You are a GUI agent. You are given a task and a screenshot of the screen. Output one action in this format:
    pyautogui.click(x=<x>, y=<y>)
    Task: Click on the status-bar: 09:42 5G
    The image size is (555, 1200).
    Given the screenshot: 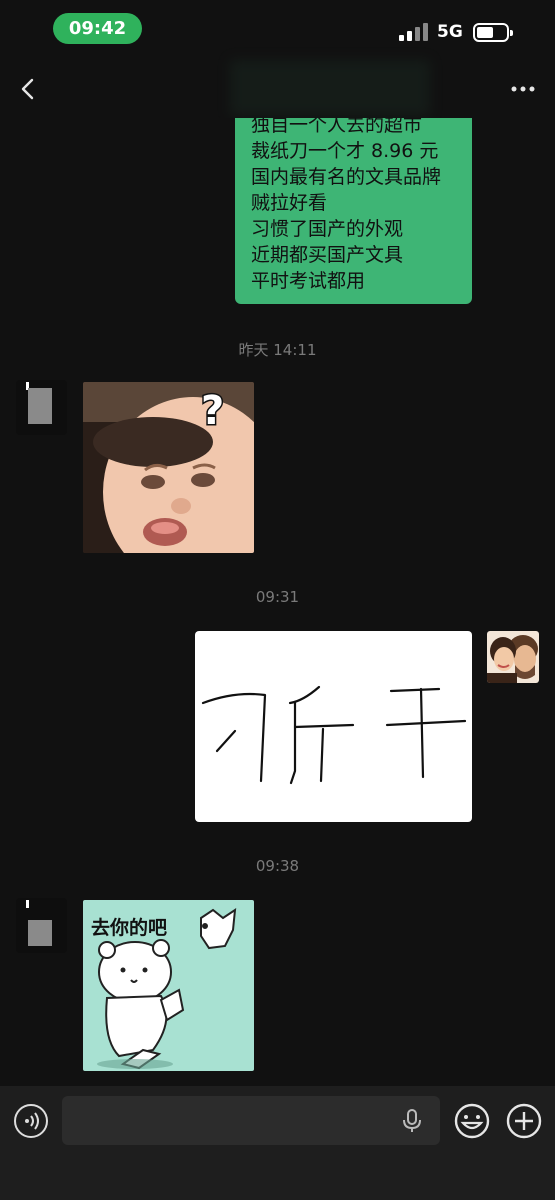 What is the action you would take?
    pyautogui.click(x=277, y=30)
    